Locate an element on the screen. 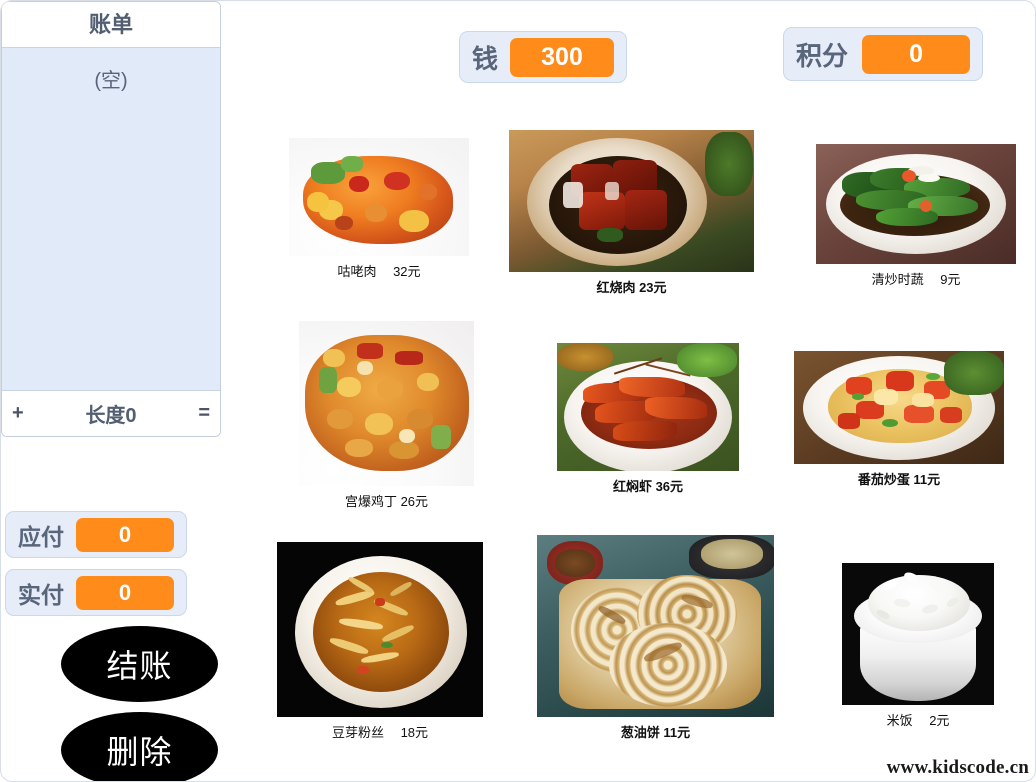 The height and width of the screenshot is (782, 1036). congyoubing-image is located at coordinates (655, 626).